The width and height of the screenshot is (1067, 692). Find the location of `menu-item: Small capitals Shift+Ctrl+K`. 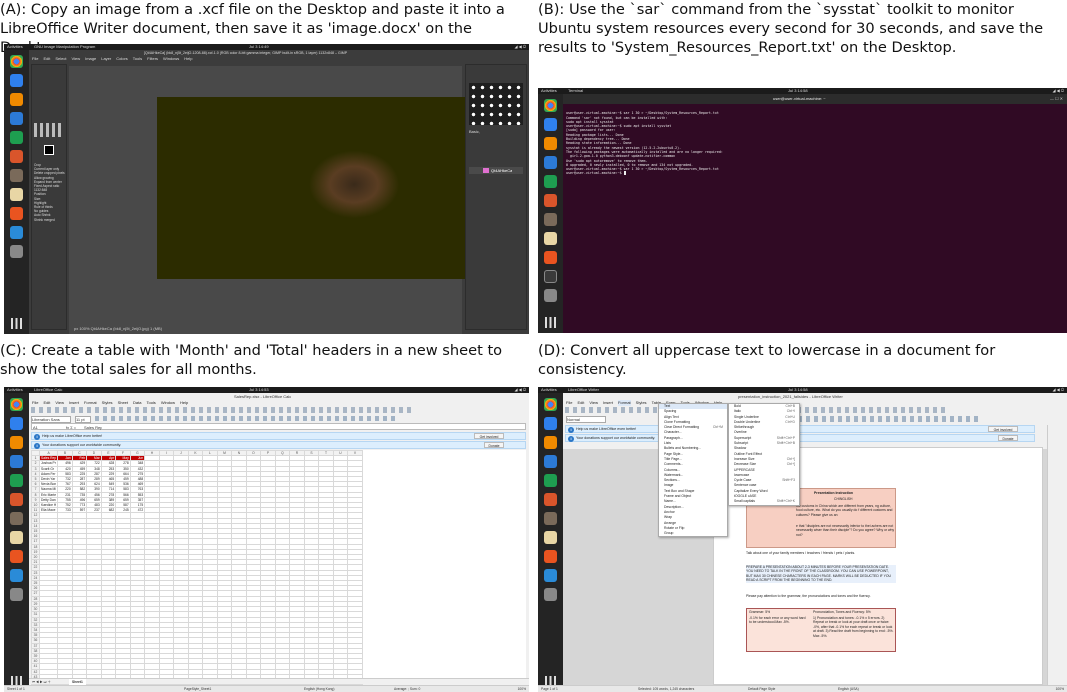

menu-item: Small capitals Shift+Ctrl+K is located at coordinates (764, 501).